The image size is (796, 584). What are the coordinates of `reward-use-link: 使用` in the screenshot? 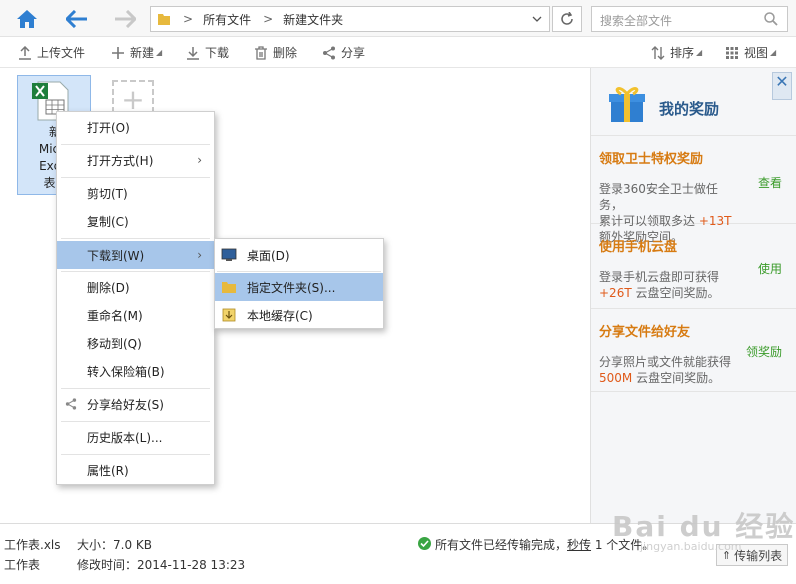 It's located at (770, 268).